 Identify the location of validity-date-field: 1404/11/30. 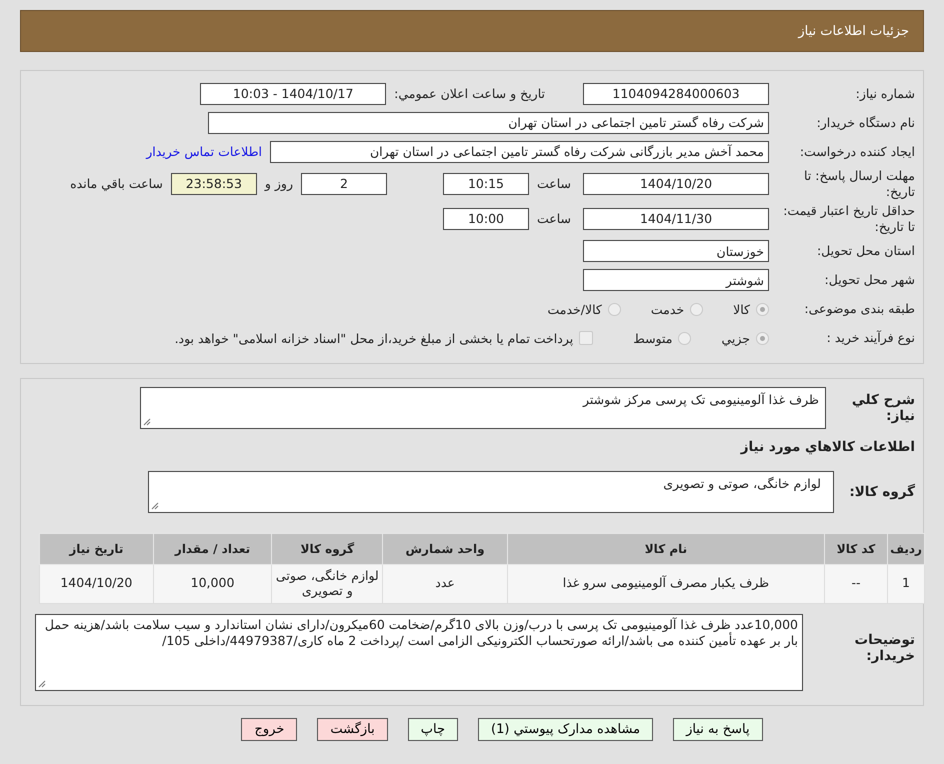
(676, 219).